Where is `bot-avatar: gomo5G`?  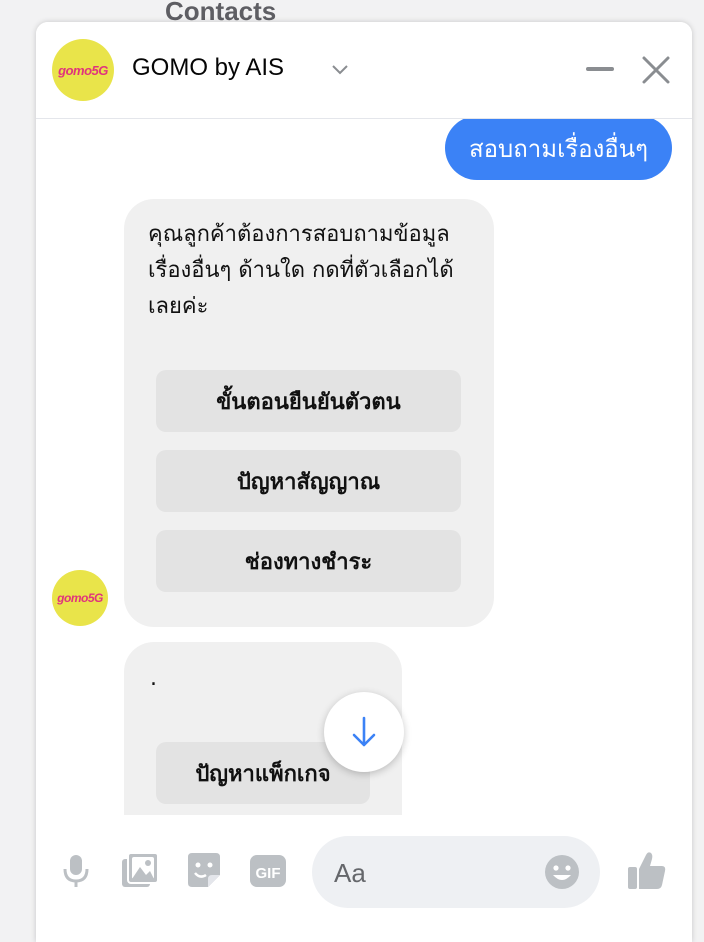 bot-avatar: gomo5G is located at coordinates (80, 598).